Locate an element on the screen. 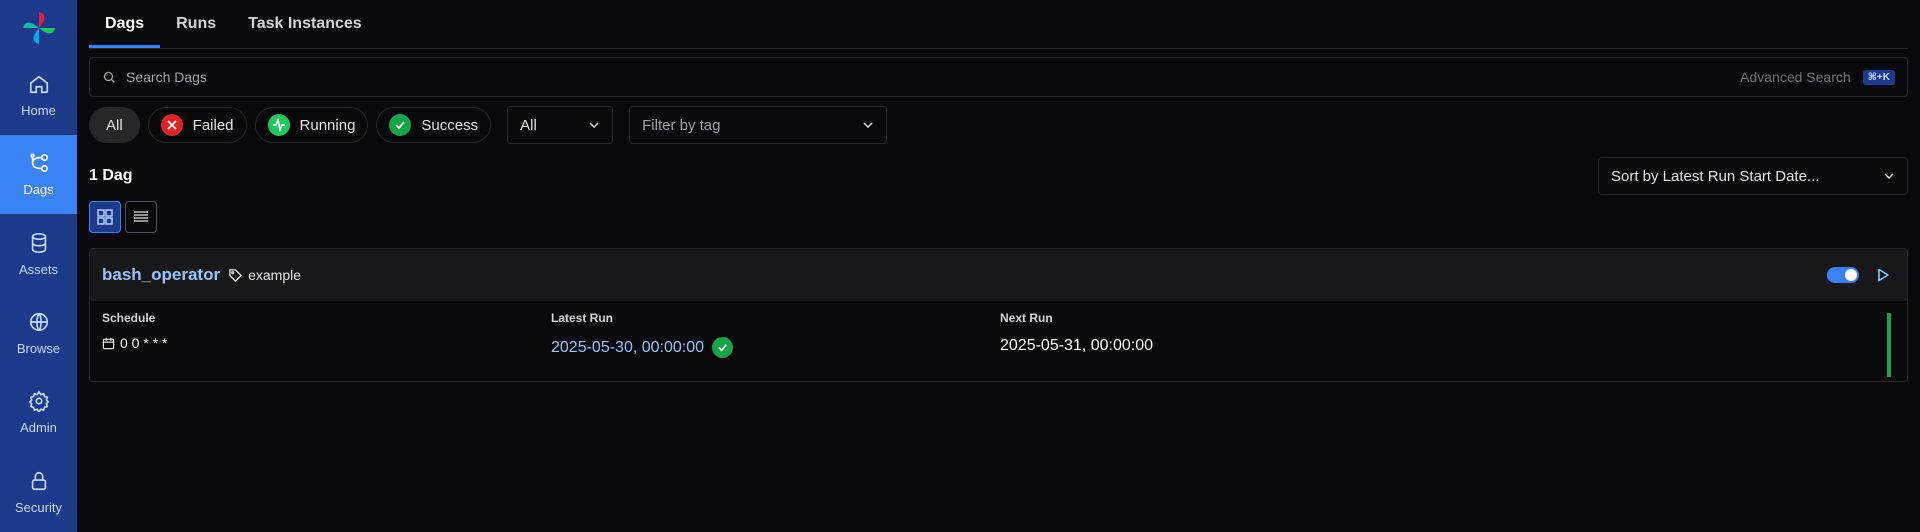 Image resolution: width=1920 pixels, height=532 pixels. filter-running-label: Running is located at coordinates (327, 125).